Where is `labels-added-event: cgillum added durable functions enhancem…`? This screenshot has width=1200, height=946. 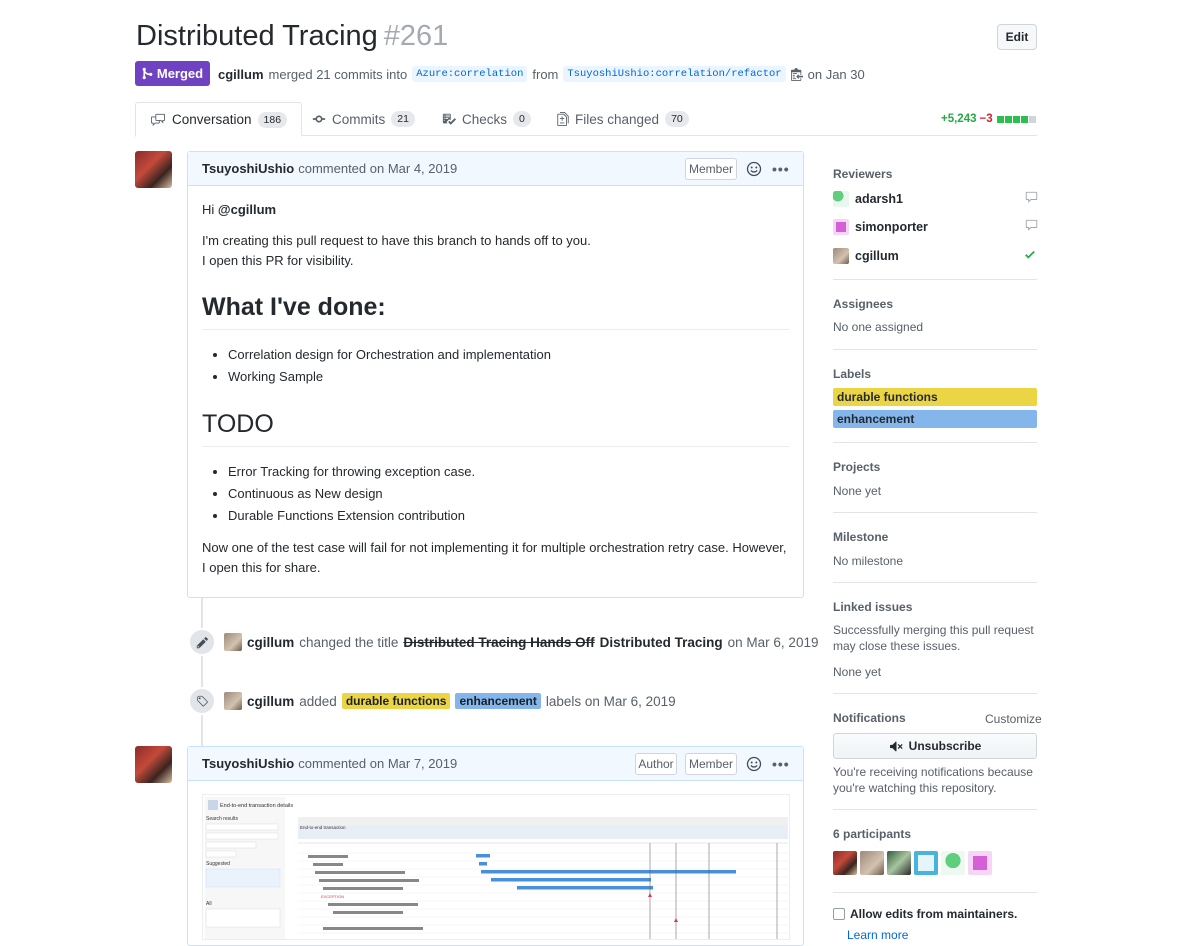
labels-added-event: cgillum added durable functions enhancem… is located at coordinates (450, 701).